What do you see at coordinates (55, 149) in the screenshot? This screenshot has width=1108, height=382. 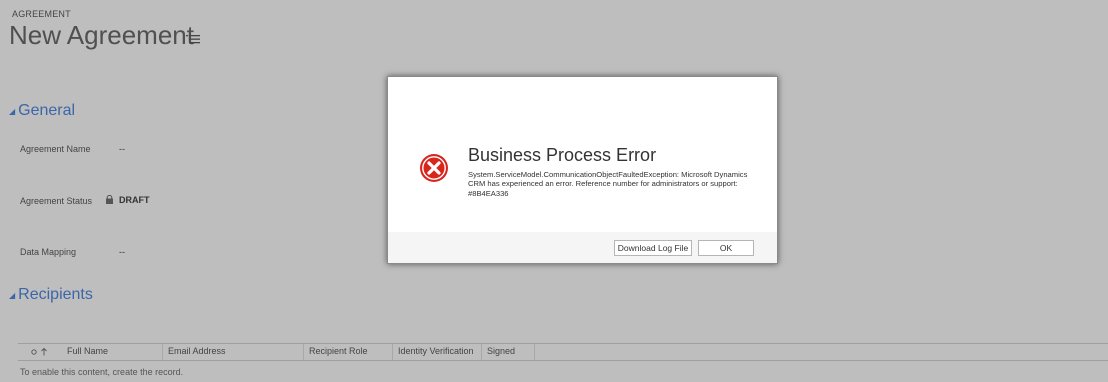 I see `agreement-name-label: Agreement Name` at bounding box center [55, 149].